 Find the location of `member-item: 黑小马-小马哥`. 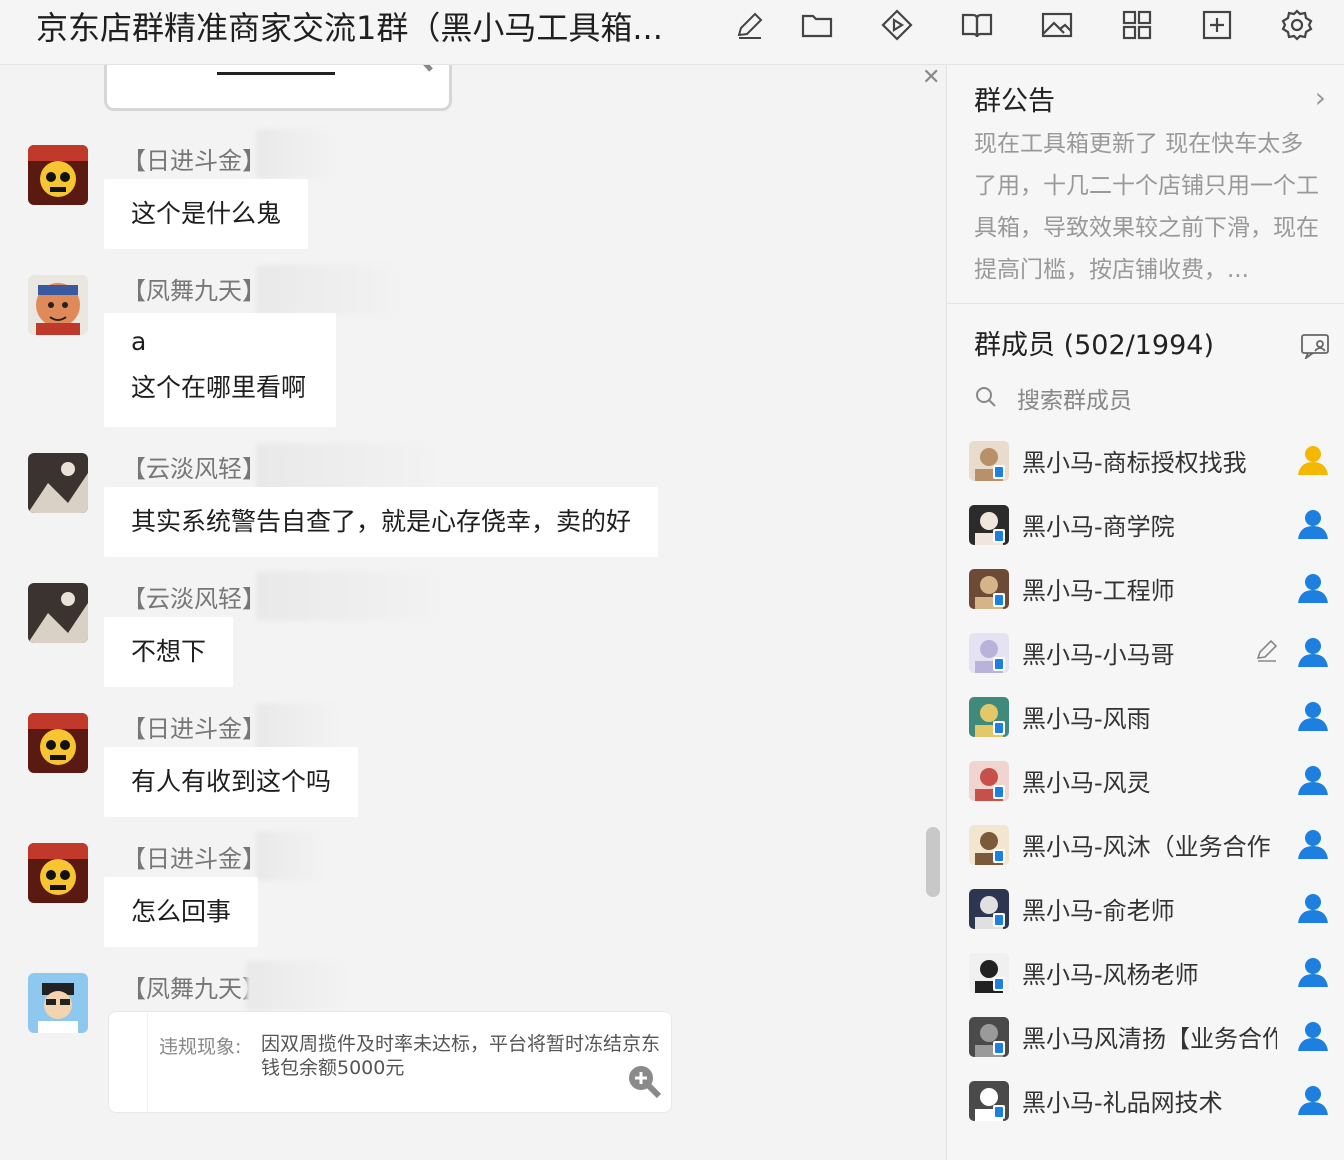

member-item: 黑小马-小马哥 is located at coordinates (1145, 655).